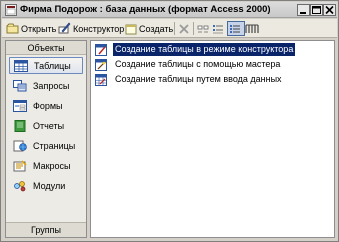 This screenshot has width=339, height=242. Describe the element at coordinates (99, 28) in the screenshot. I see `designer-label: Конструктор` at that location.